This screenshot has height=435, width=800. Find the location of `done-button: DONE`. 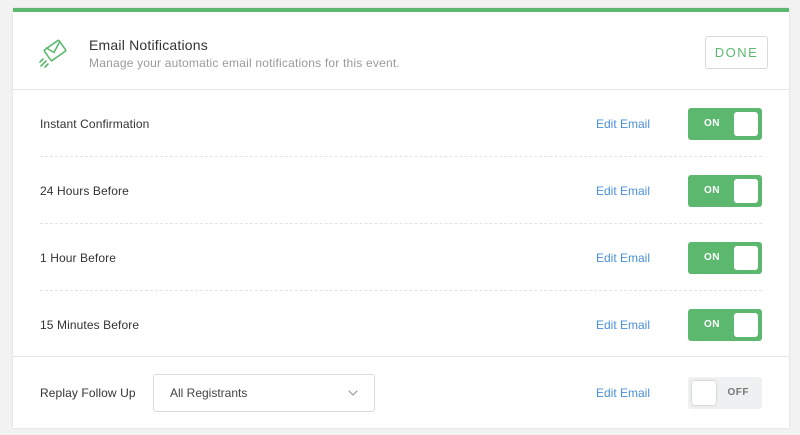

done-button: DONE is located at coordinates (736, 52).